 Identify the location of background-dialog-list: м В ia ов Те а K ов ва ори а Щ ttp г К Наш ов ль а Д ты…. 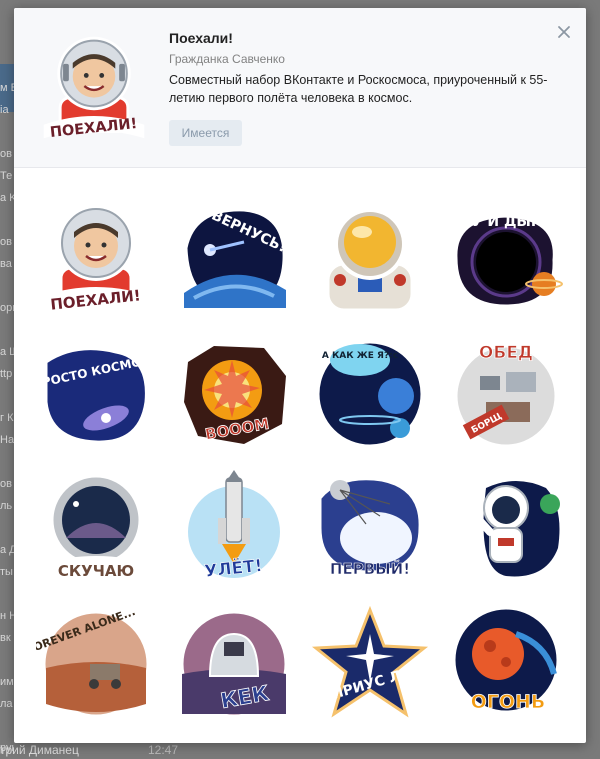
(7, 379).